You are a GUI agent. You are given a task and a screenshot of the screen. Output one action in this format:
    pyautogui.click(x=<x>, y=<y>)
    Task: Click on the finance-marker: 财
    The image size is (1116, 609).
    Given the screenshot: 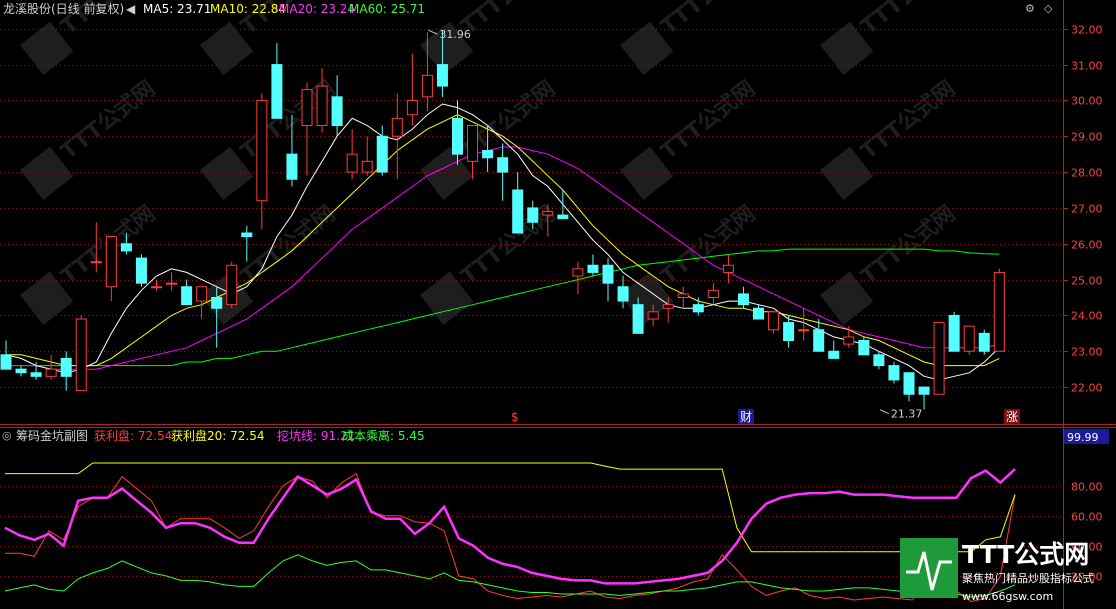 What is the action you would take?
    pyautogui.click(x=746, y=417)
    